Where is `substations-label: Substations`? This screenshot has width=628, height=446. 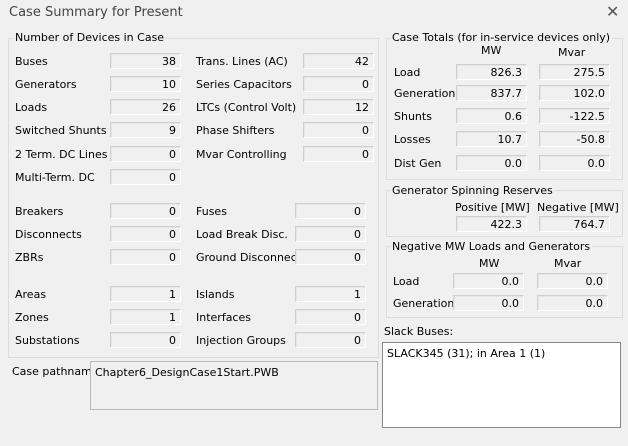
substations-label: Substations is located at coordinates (47, 340).